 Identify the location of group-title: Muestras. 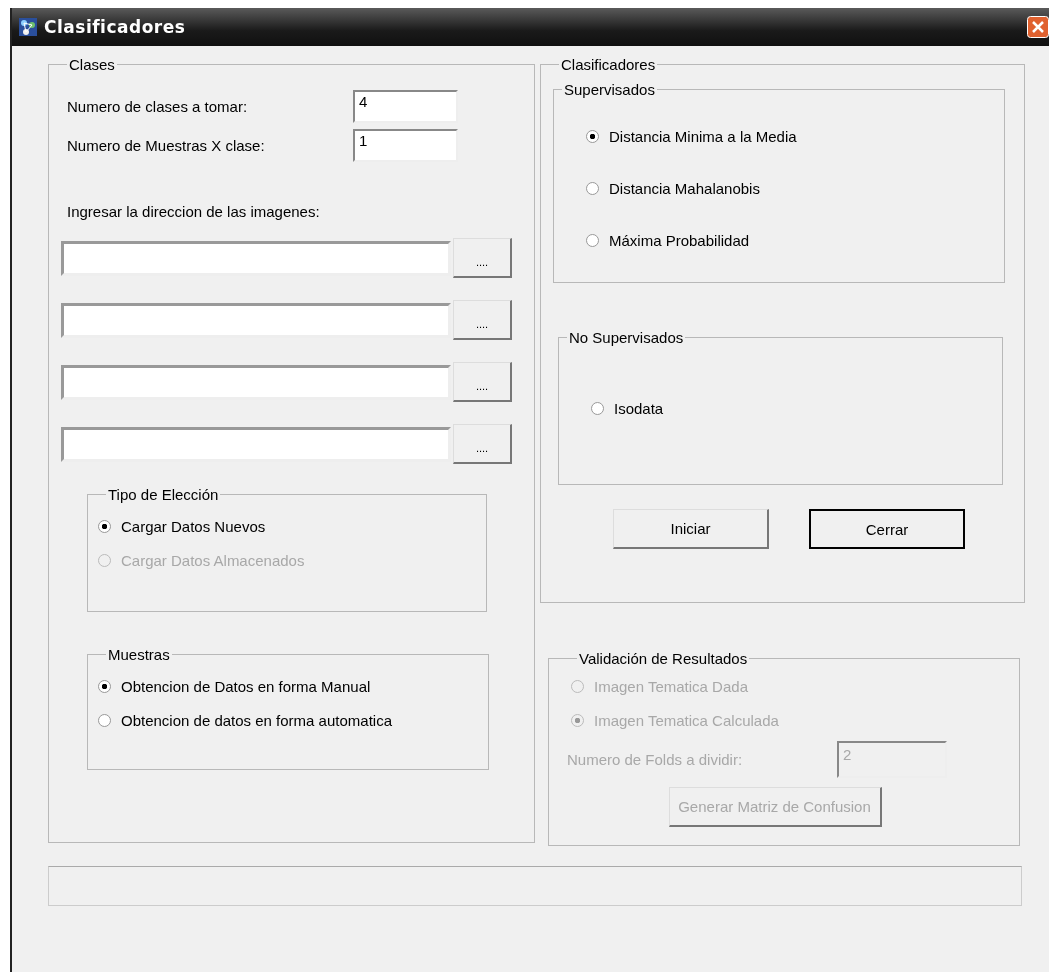
(139, 654).